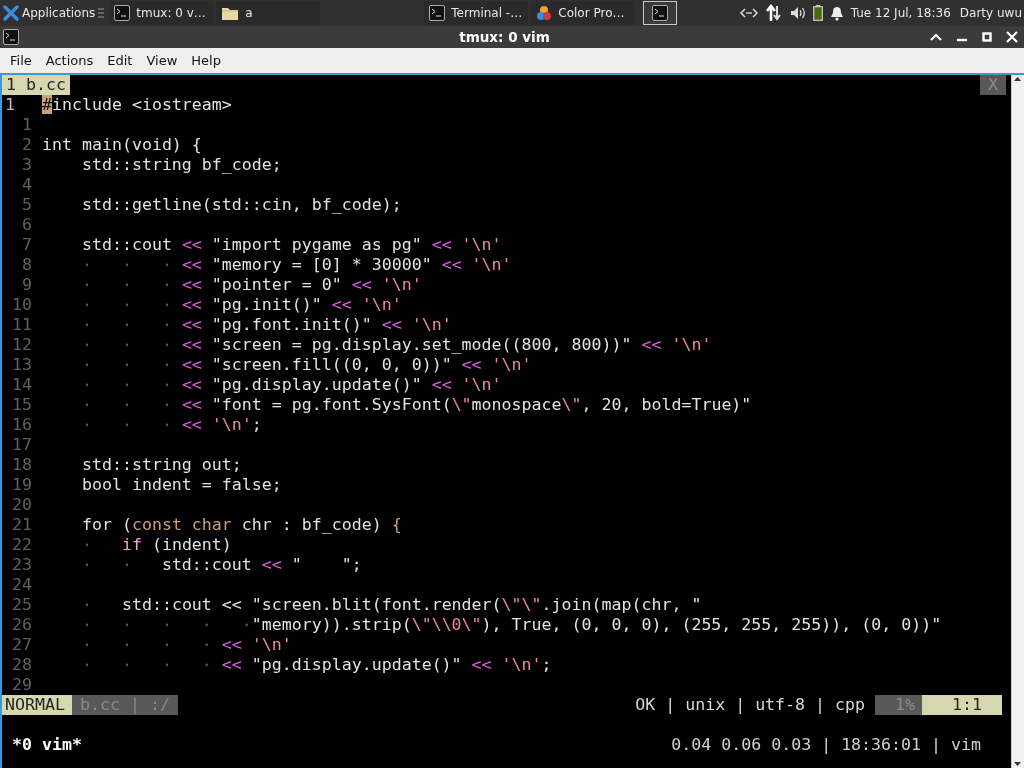 Image resolution: width=1024 pixels, height=768 pixels. What do you see at coordinates (251, 285) in the screenshot?
I see `code-line: · · · << "pointer = 0" << '\n'` at bounding box center [251, 285].